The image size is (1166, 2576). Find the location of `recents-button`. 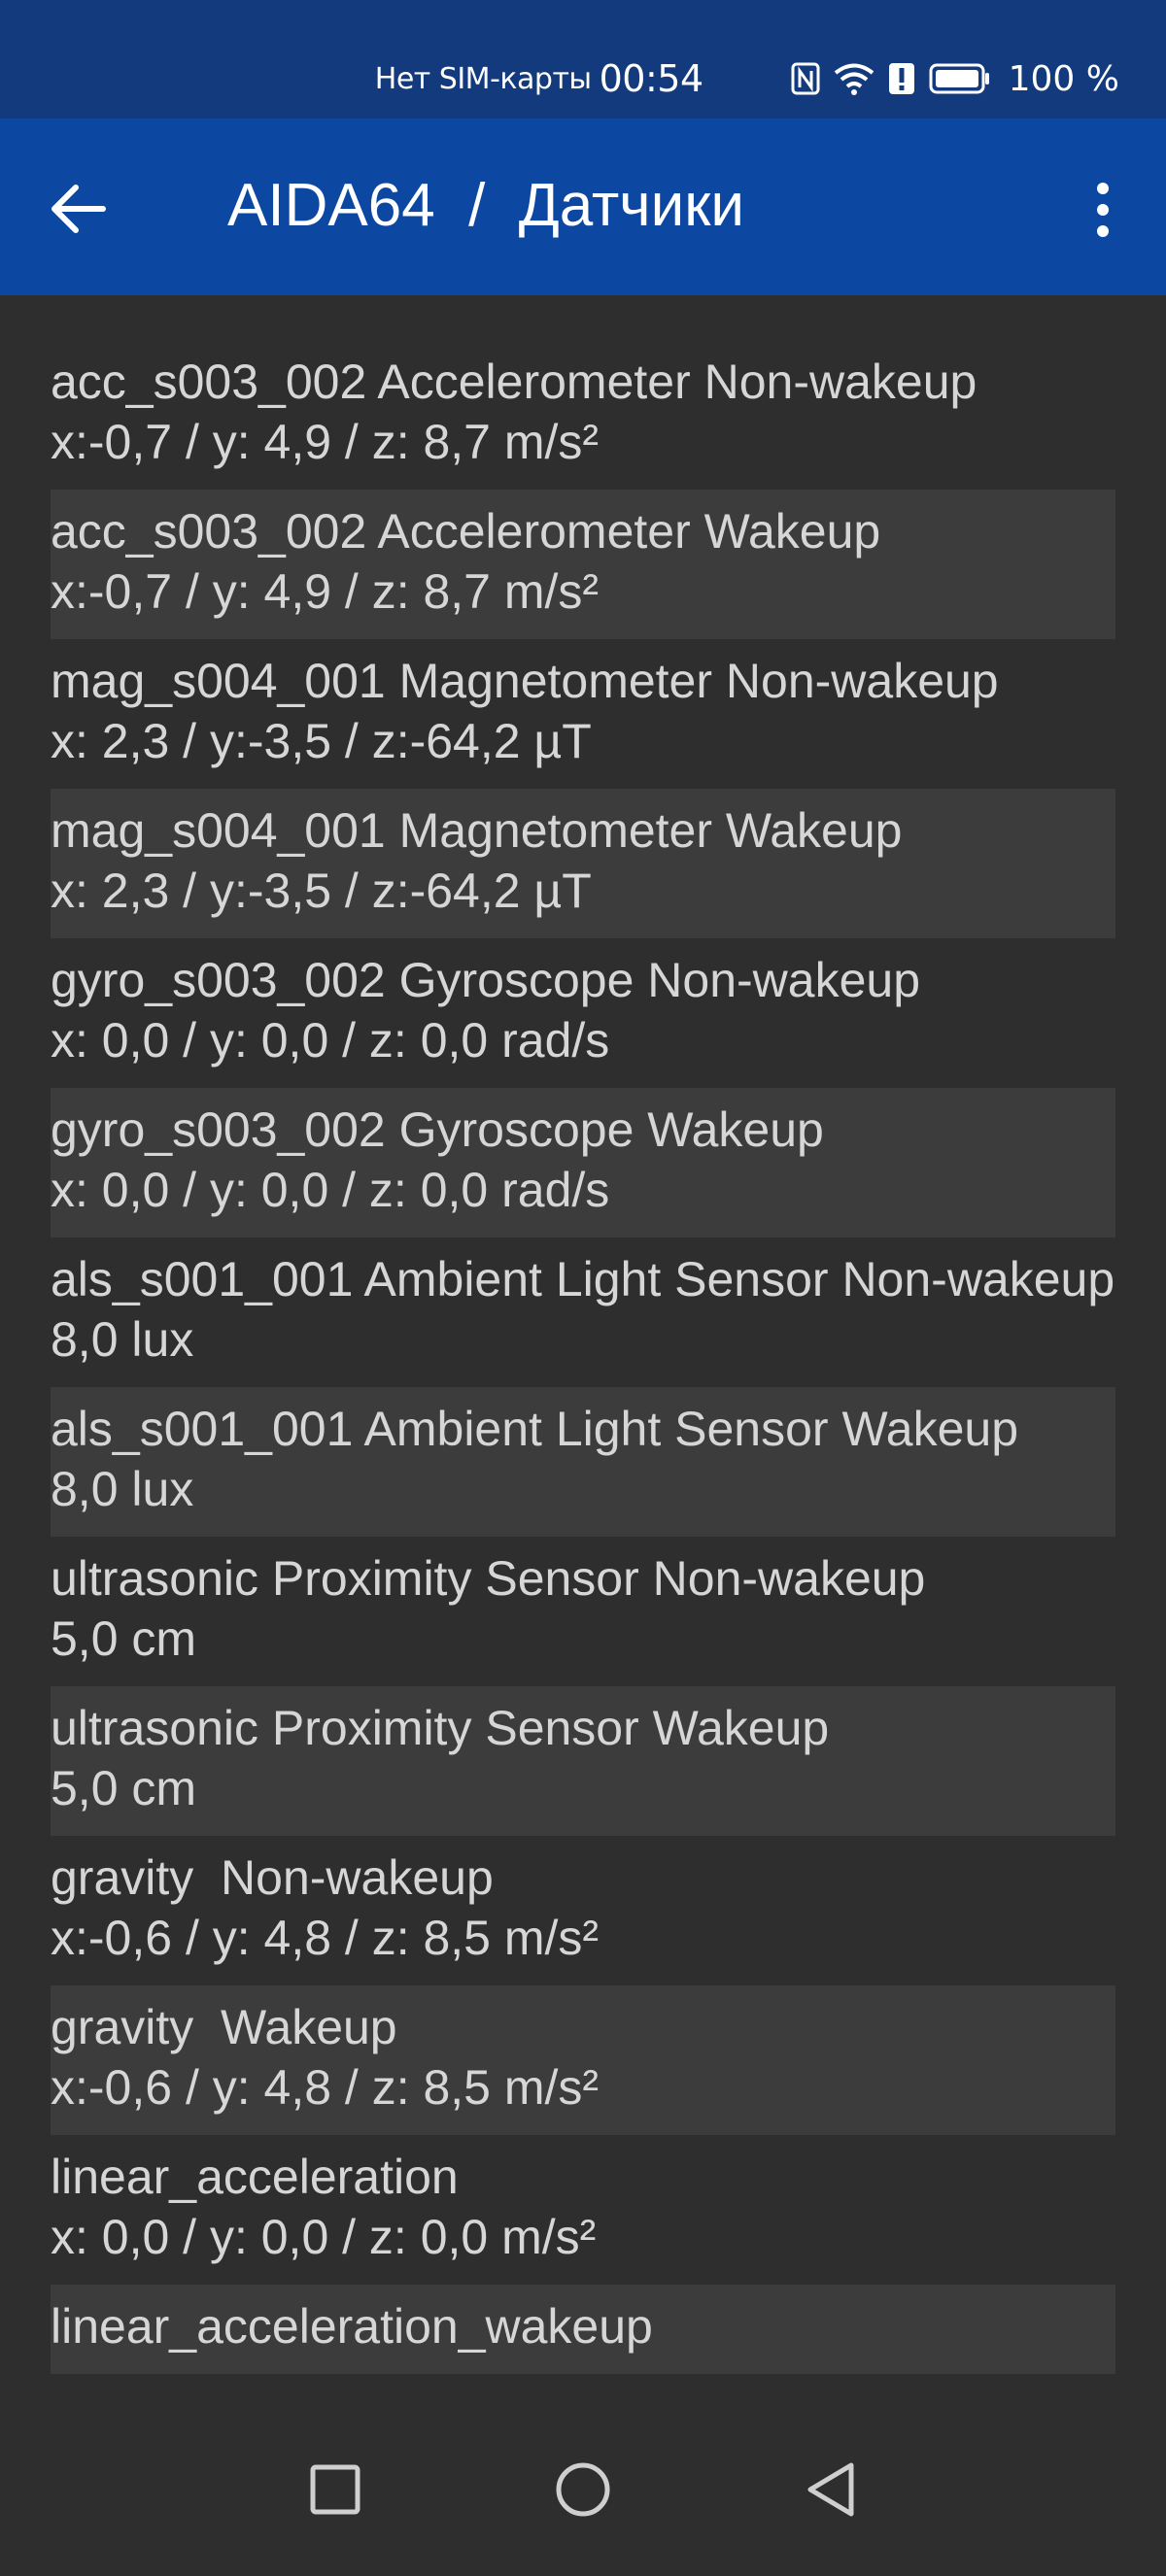

recents-button is located at coordinates (335, 2489).